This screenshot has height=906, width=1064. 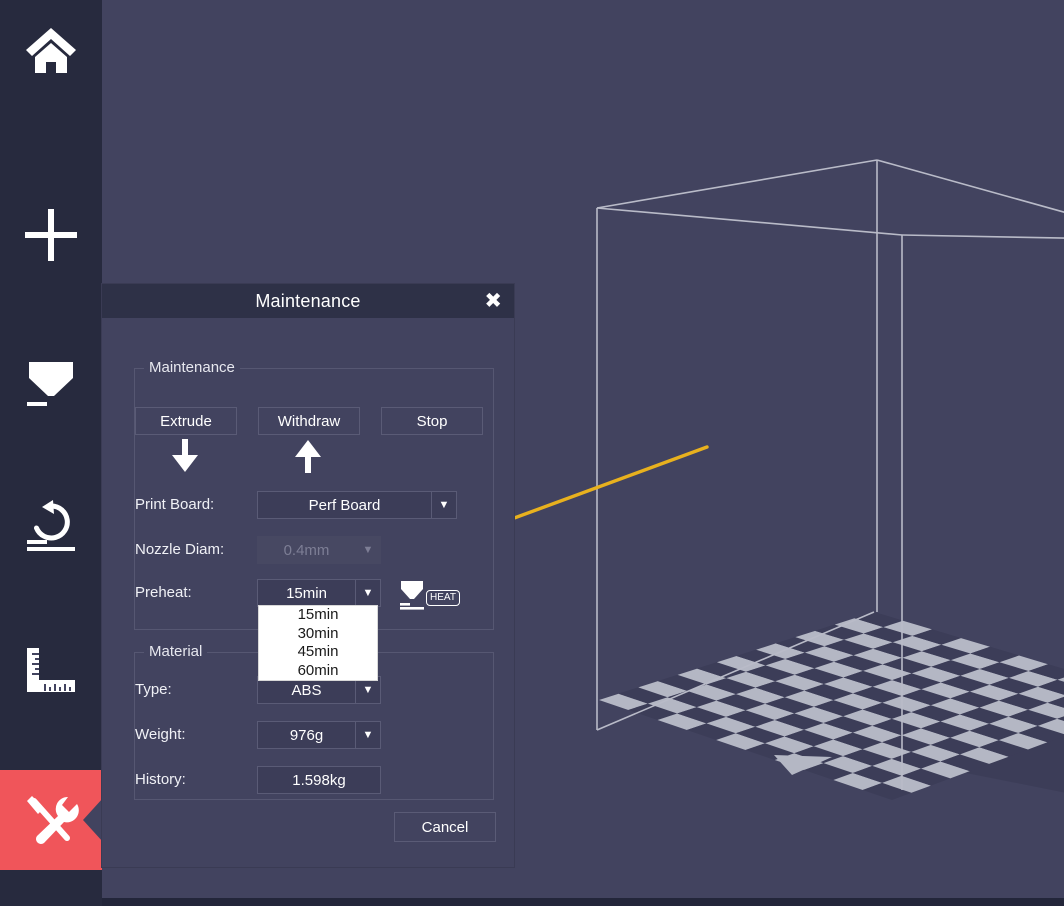 I want to click on material-weight-combo: 976g ▼, so click(x=319, y=735).